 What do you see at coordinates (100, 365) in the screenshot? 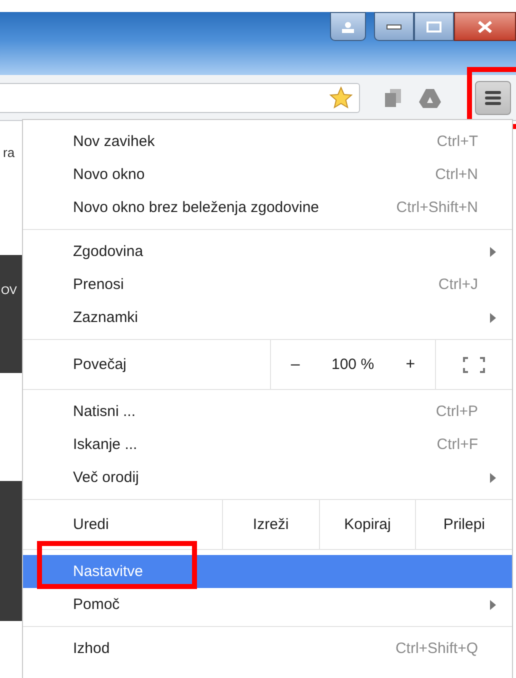
I see `menu-label: Povečaj` at bounding box center [100, 365].